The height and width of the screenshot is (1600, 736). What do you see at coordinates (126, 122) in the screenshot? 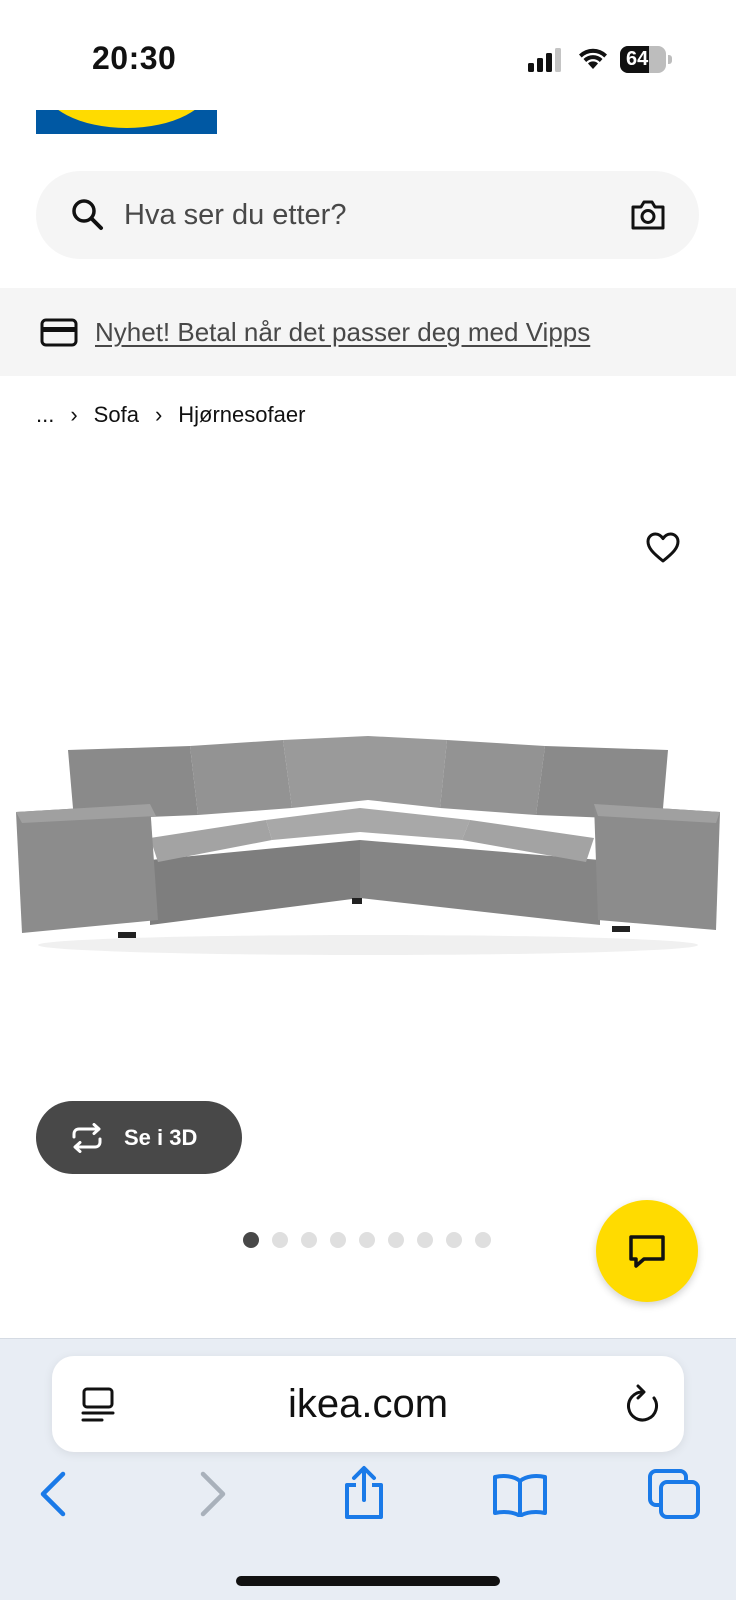
I see `ikea-logo` at bounding box center [126, 122].